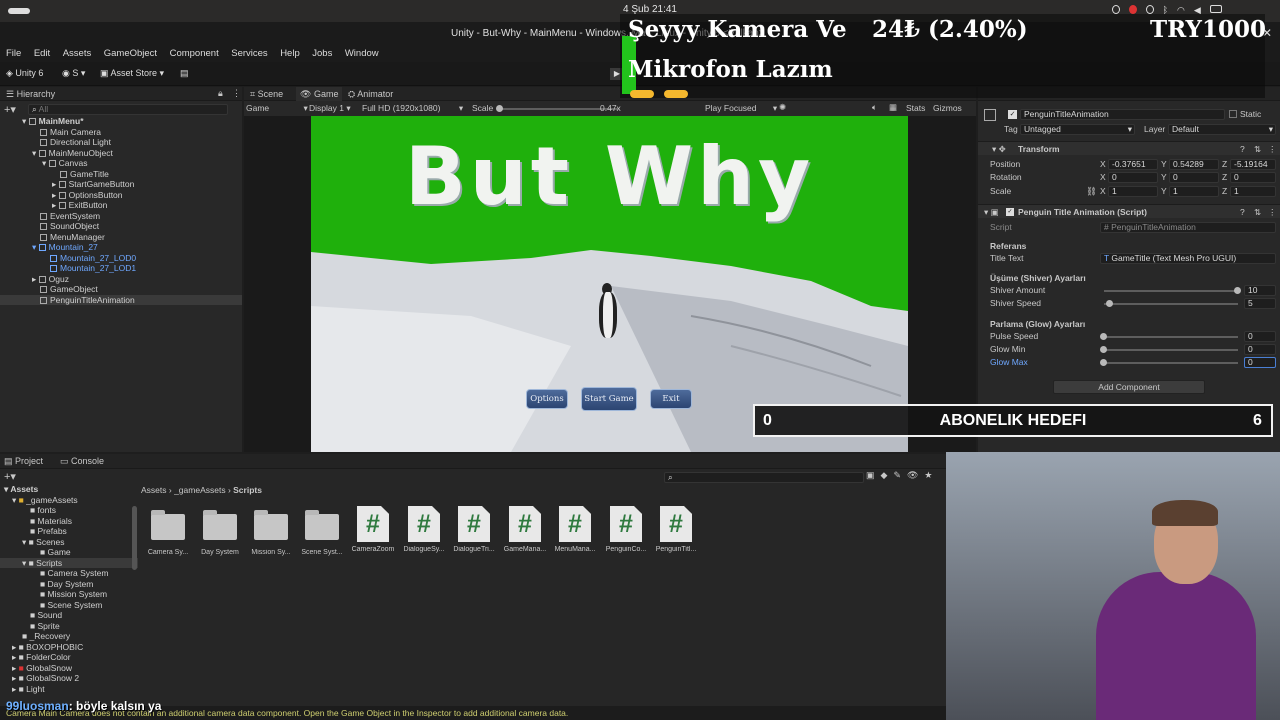 This screenshot has height=720, width=1280. Describe the element at coordinates (1233, 114) in the screenshot. I see `static-checkbox` at that location.